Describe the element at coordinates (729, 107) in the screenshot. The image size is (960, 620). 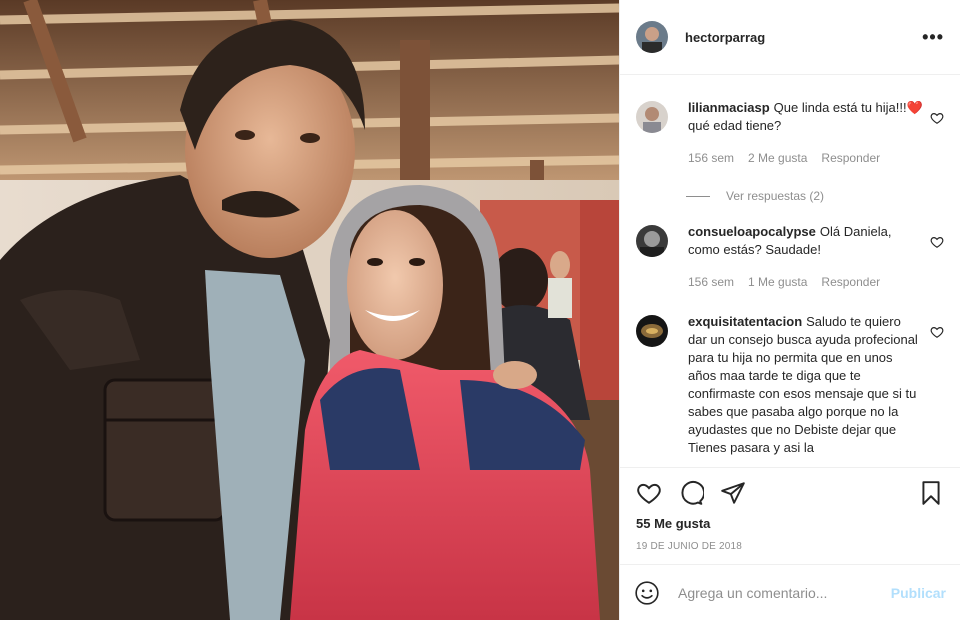
I see `comment-username: lilianmaciasp` at that location.